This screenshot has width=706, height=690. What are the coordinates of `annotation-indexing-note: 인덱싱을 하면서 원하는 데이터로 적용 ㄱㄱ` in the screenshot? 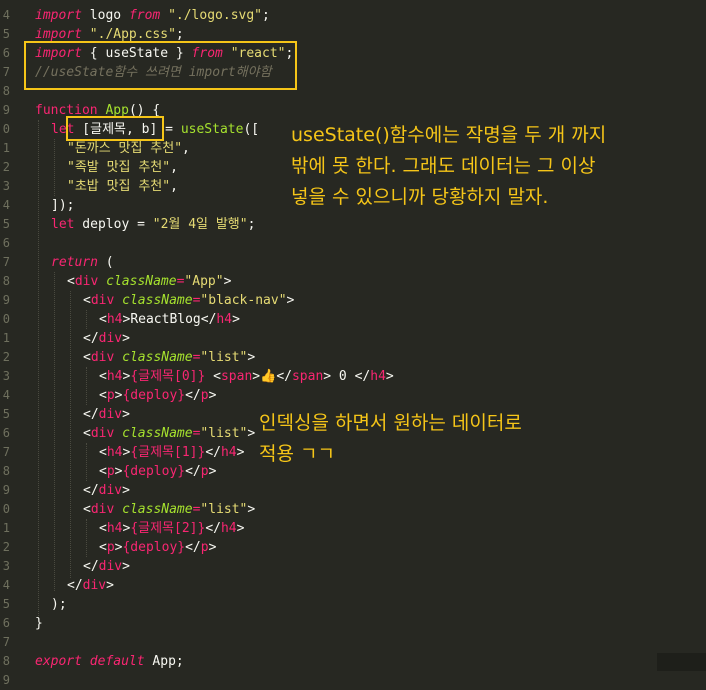 It's located at (390, 438).